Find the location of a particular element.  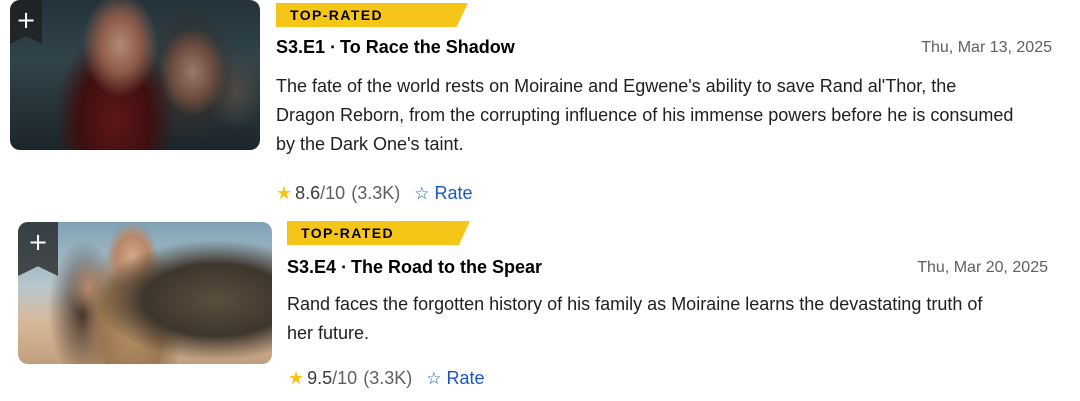

air-date: Thu, Mar 13, 2025 is located at coordinates (986, 47).